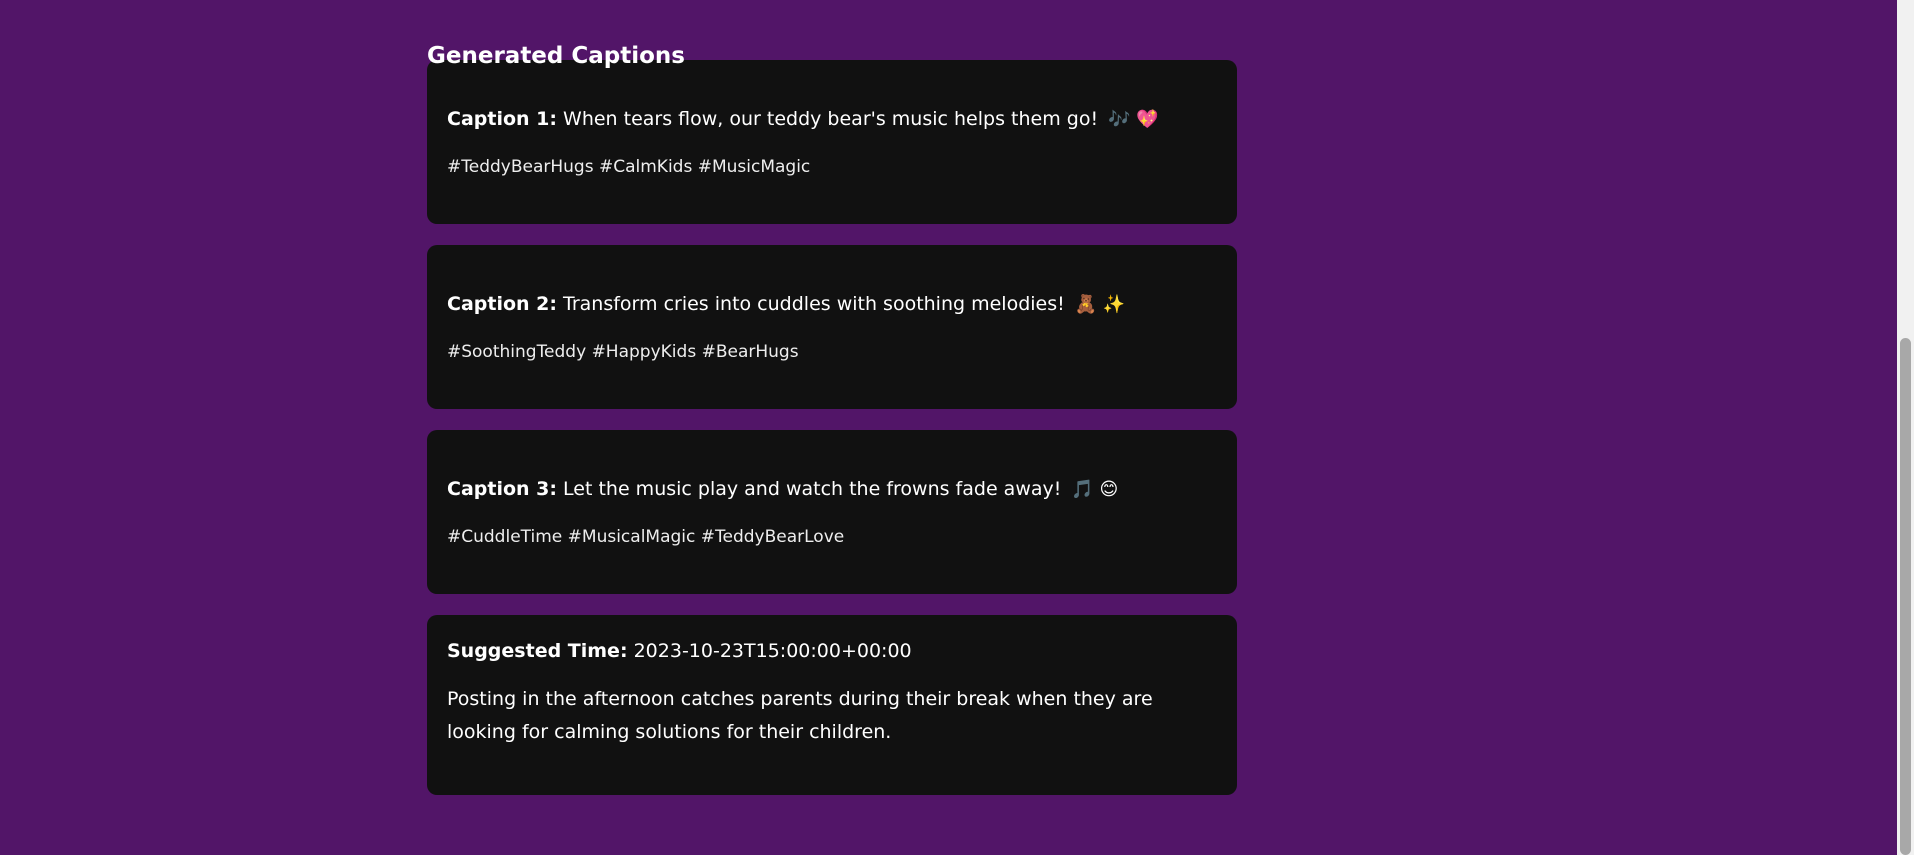 The width and height of the screenshot is (1914, 855). Describe the element at coordinates (1095, 489) in the screenshot. I see `note-smile-emoji-icon: 🎵 😊` at that location.